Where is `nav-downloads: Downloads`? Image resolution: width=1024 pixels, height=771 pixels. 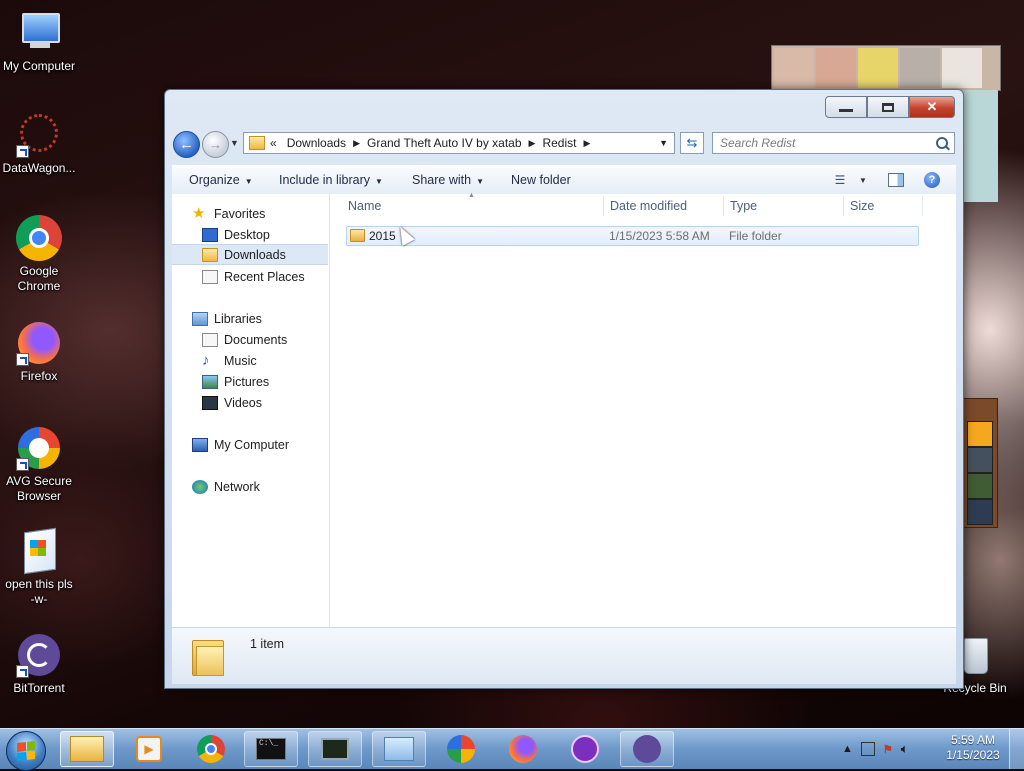 nav-downloads: Downloads is located at coordinates (250, 254).